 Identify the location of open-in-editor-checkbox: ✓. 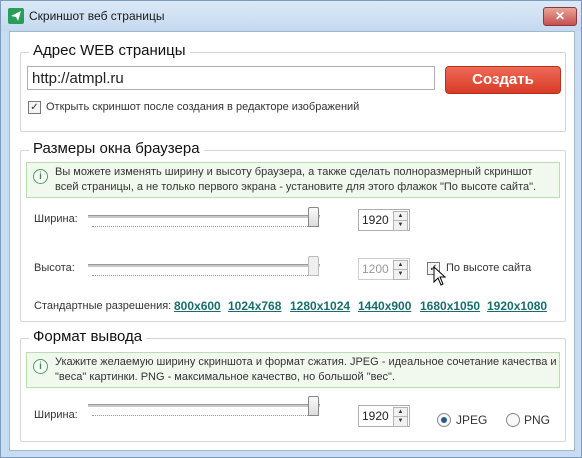
(34, 107).